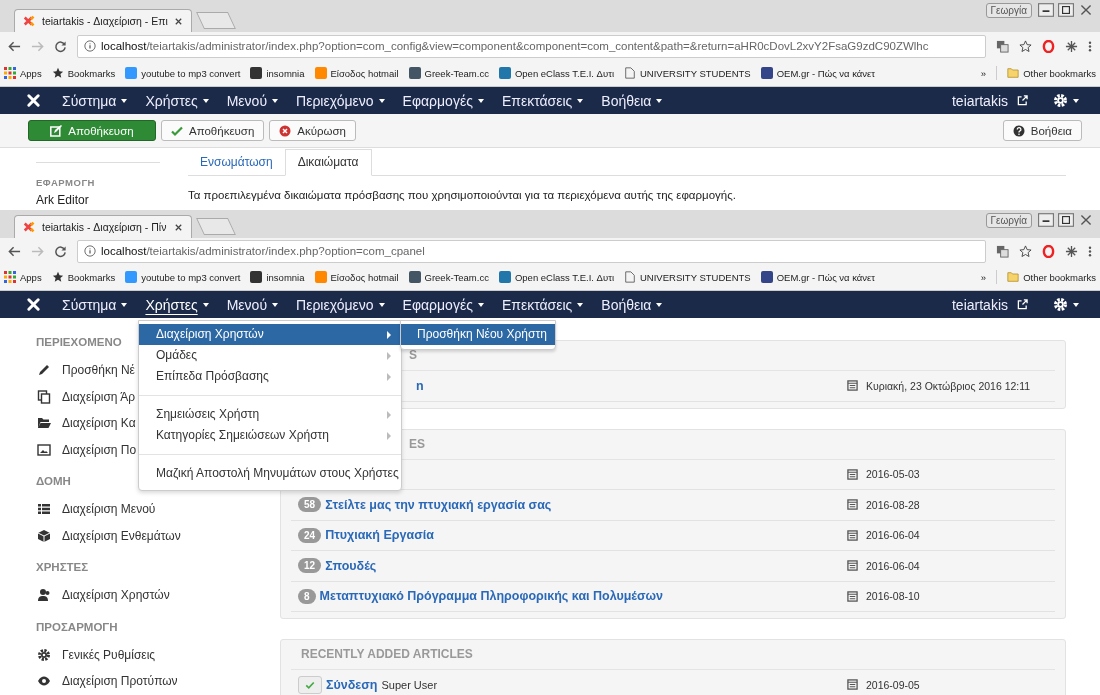 This screenshot has height=695, width=1100. I want to click on browser-tab: teiartakis - Διαχείριση - Επι, so click(103, 20).